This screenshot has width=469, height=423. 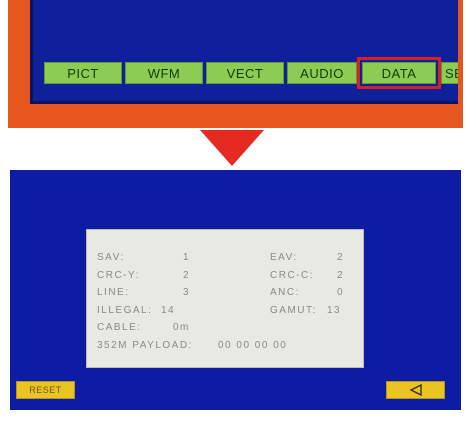 I want to click on menu-button-vect: VECT, so click(x=245, y=73).